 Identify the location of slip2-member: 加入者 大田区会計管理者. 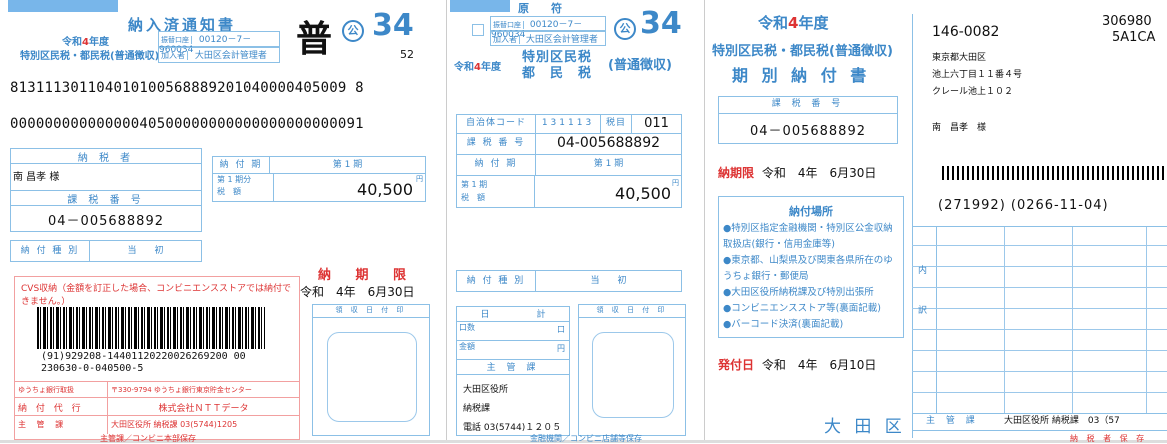
(548, 38).